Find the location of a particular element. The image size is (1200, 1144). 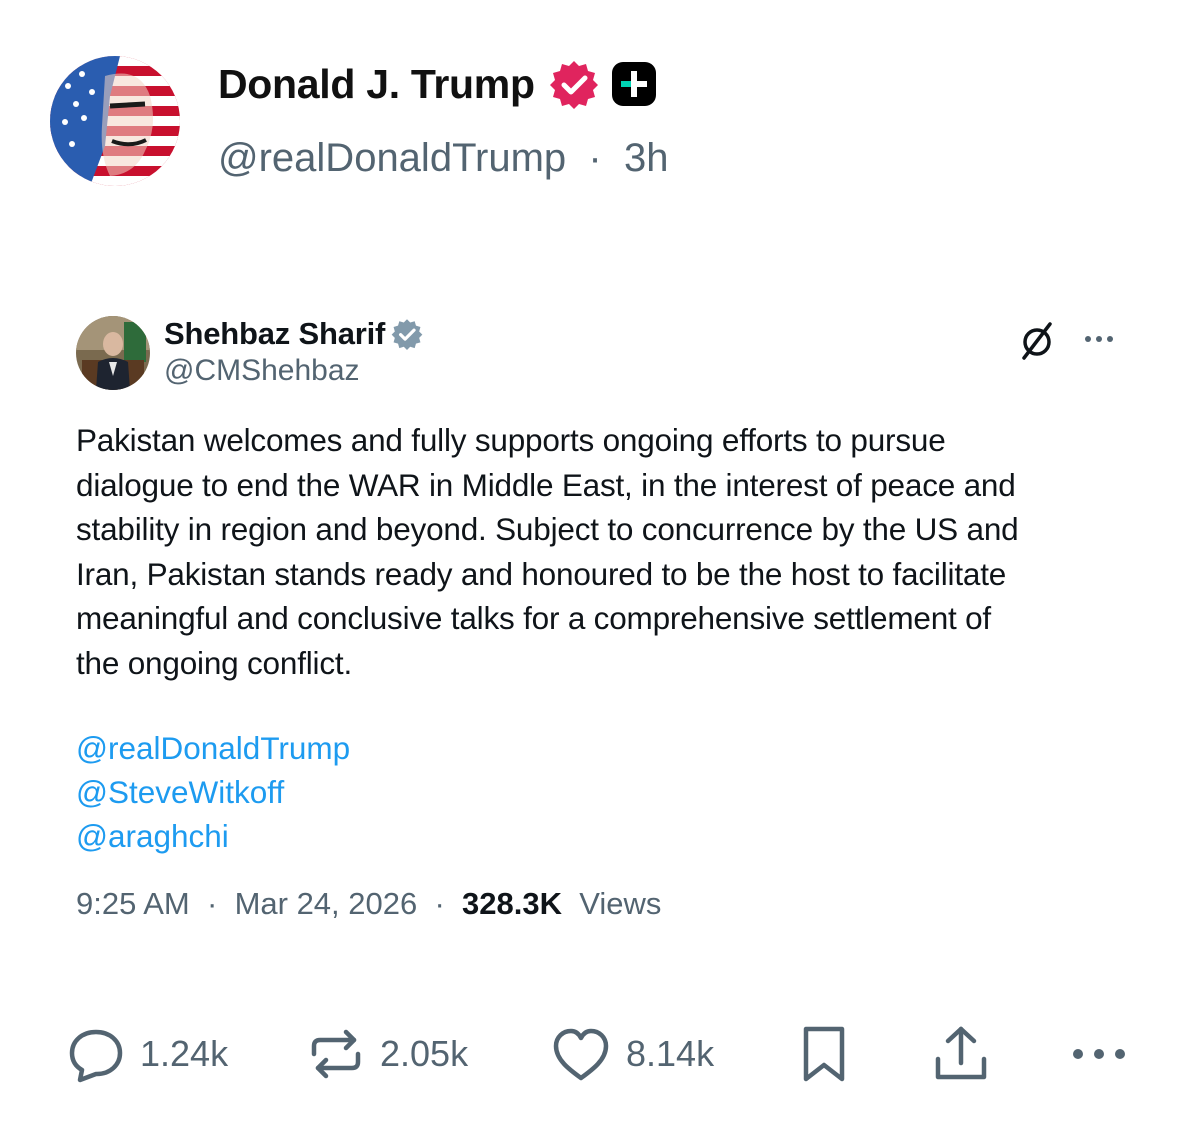

author-name: Donald J. Trump is located at coordinates (376, 84).